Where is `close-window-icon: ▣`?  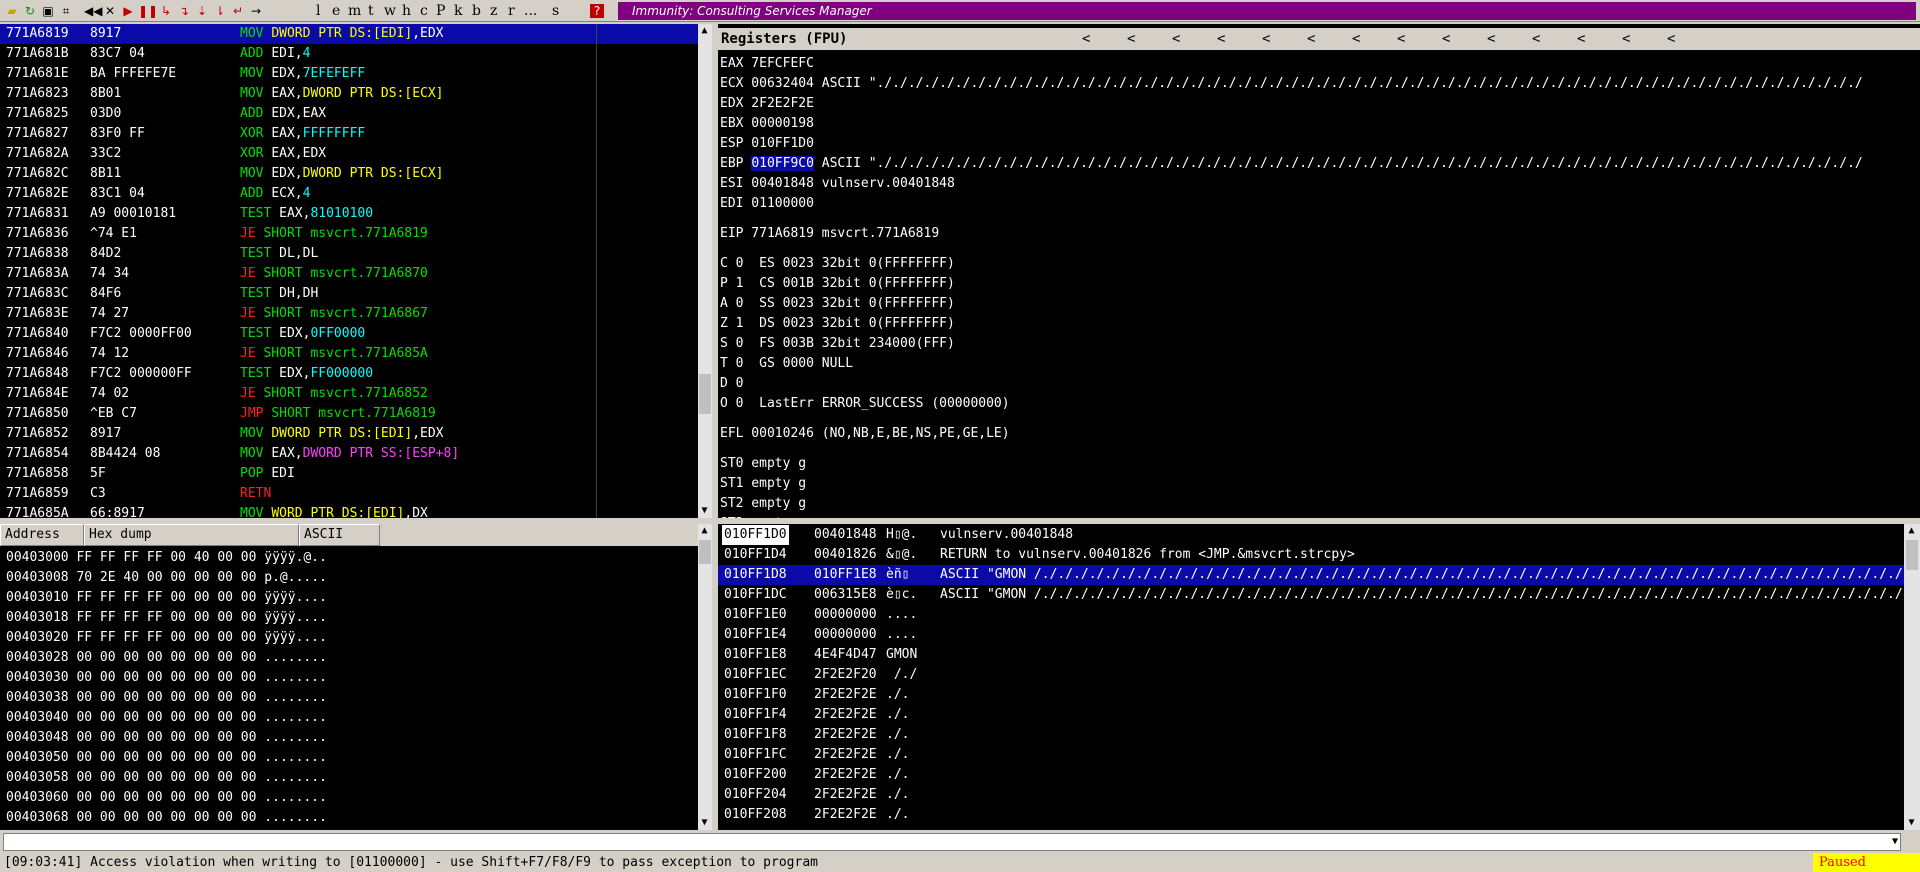
close-window-icon: ▣ is located at coordinates (48, 11).